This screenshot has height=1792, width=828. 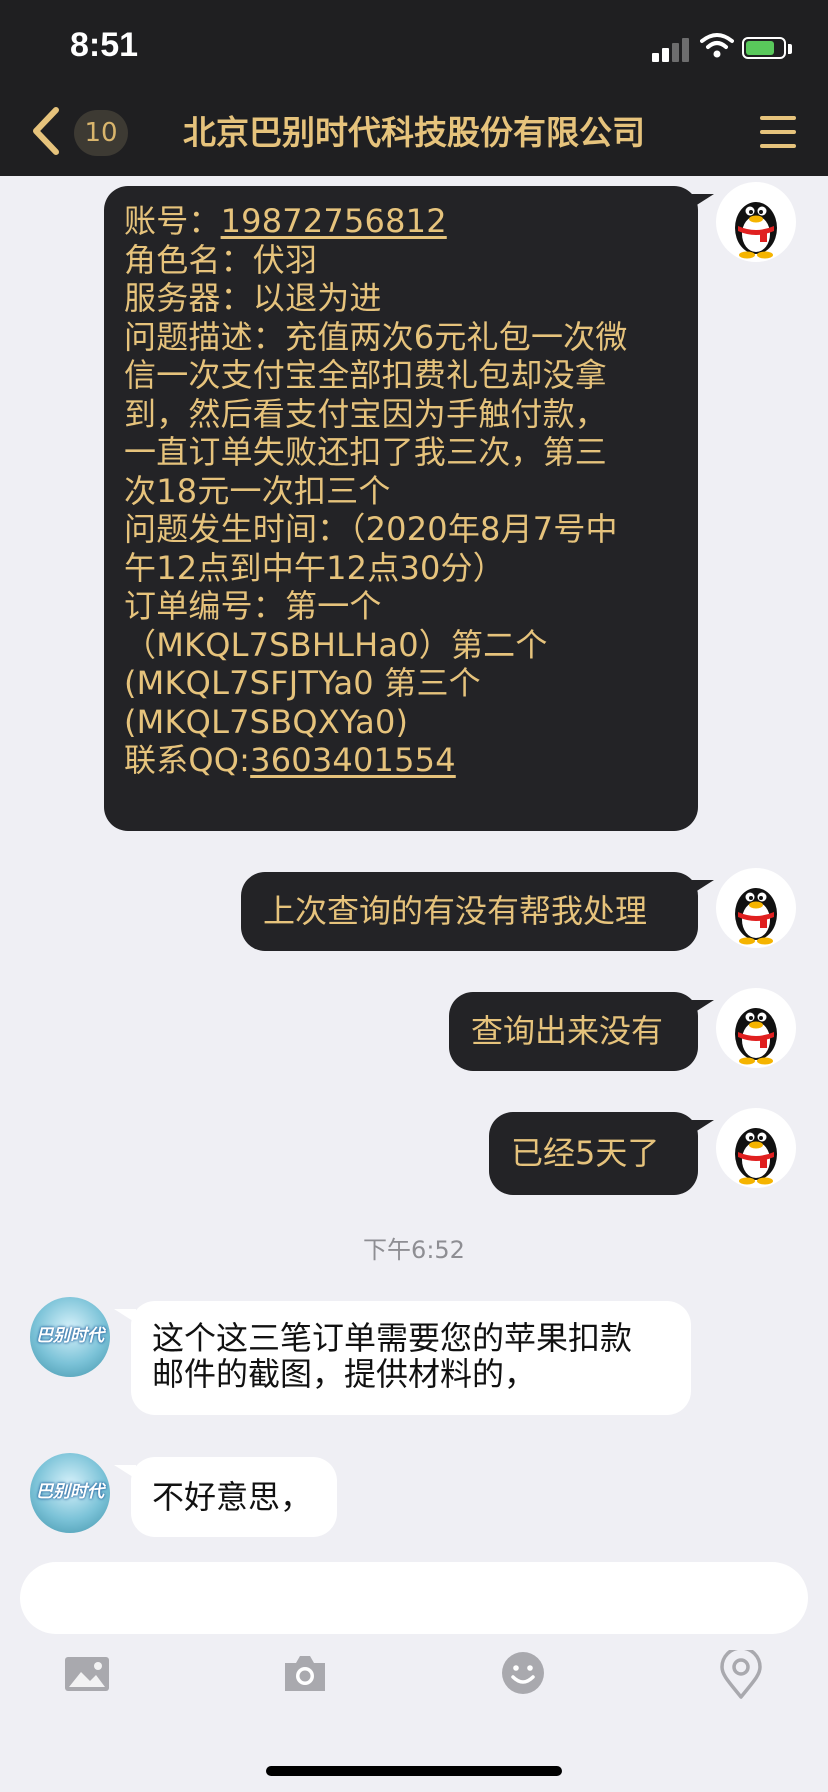 What do you see at coordinates (455, 911) in the screenshot?
I see `message-text: 上次查询的有没有帮我处理` at bounding box center [455, 911].